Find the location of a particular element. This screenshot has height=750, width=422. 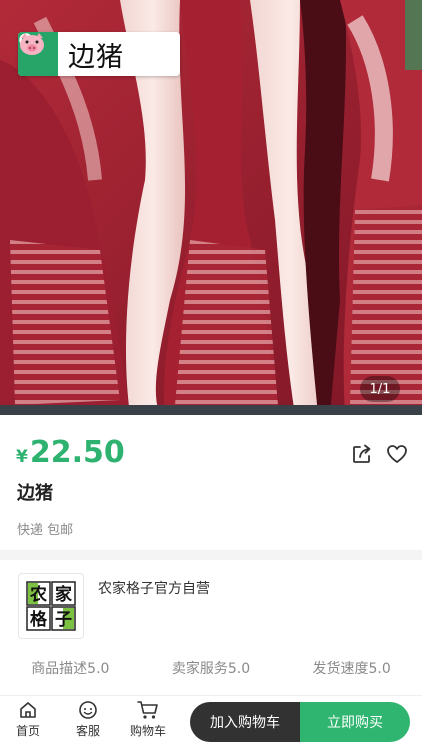

search-tag-text: 边猪 is located at coordinates (96, 57).